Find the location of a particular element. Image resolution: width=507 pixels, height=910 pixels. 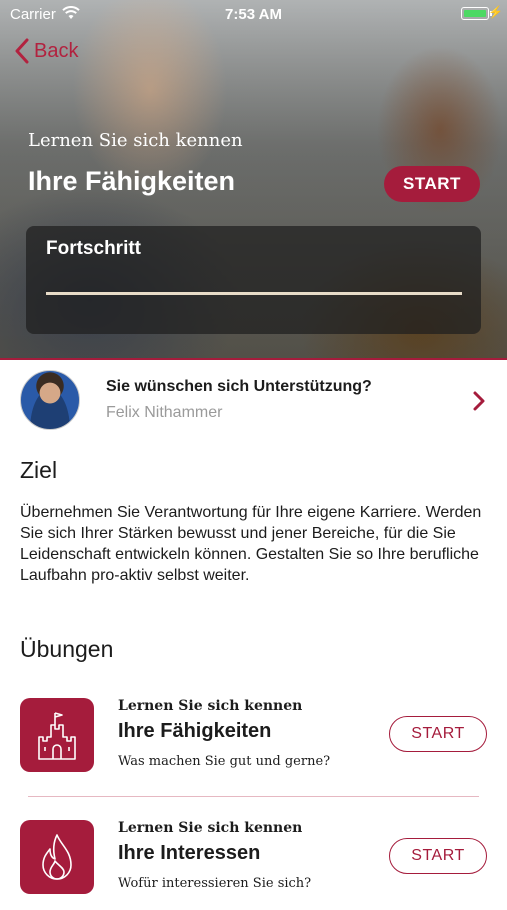

progress-card: Fortschritt is located at coordinates (253, 280).